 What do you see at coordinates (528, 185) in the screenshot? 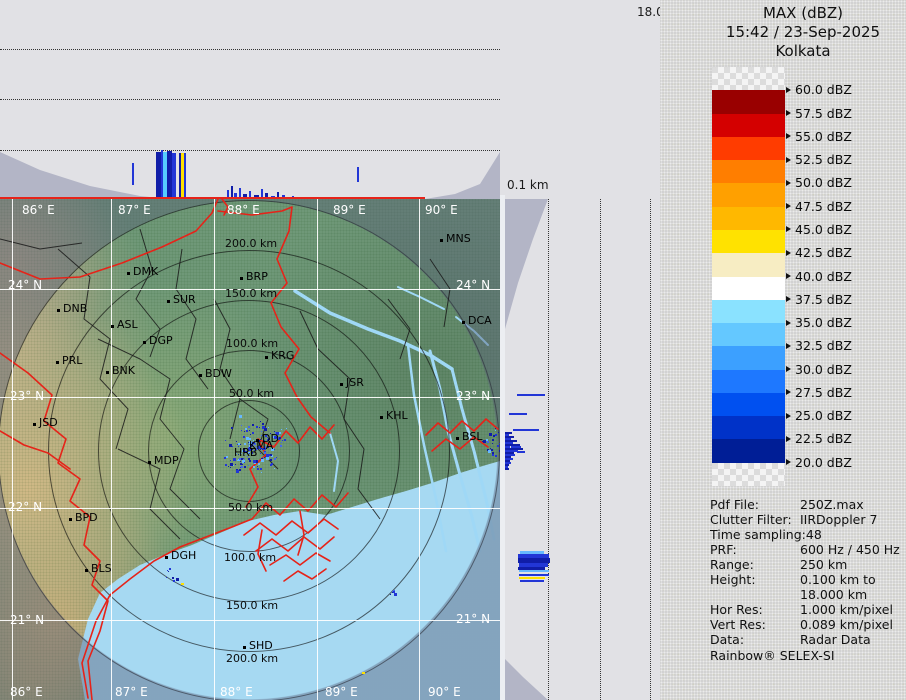
I see `min-height-label: 0.1 km` at bounding box center [528, 185].